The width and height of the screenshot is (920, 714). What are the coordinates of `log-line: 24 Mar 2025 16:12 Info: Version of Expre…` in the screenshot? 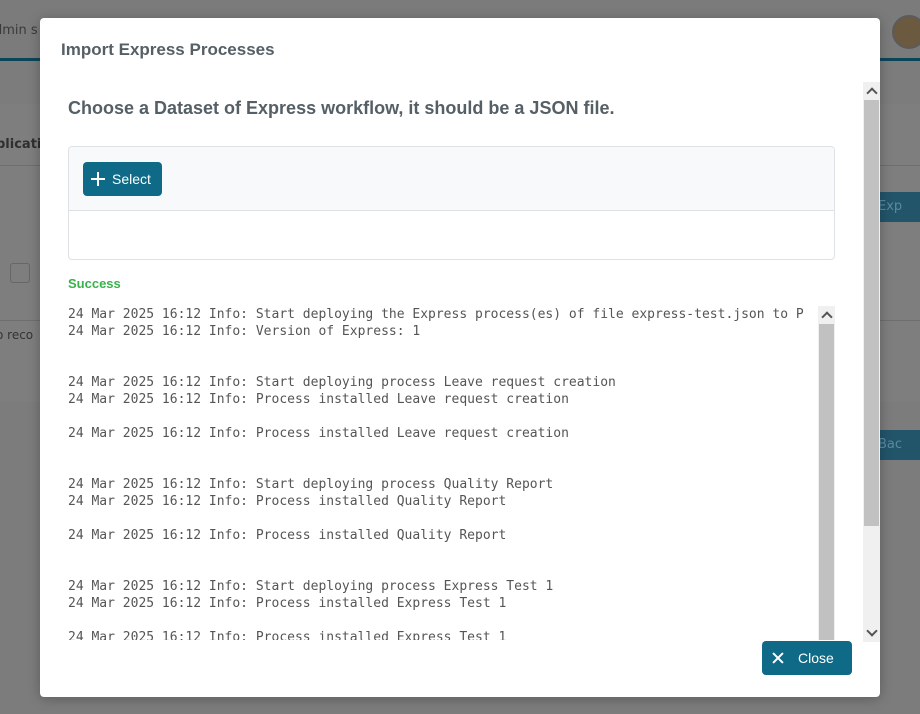 It's located at (244, 331).